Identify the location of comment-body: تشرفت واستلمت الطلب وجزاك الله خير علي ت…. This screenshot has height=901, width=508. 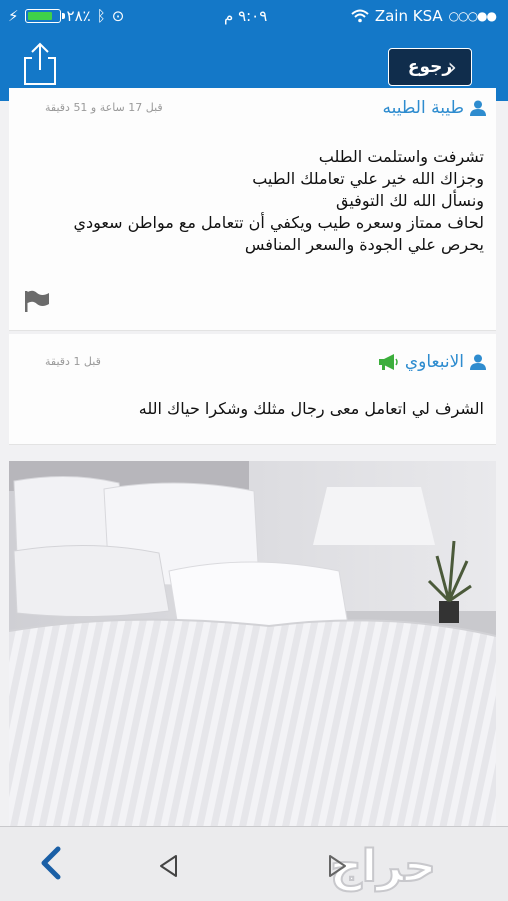
(252, 201).